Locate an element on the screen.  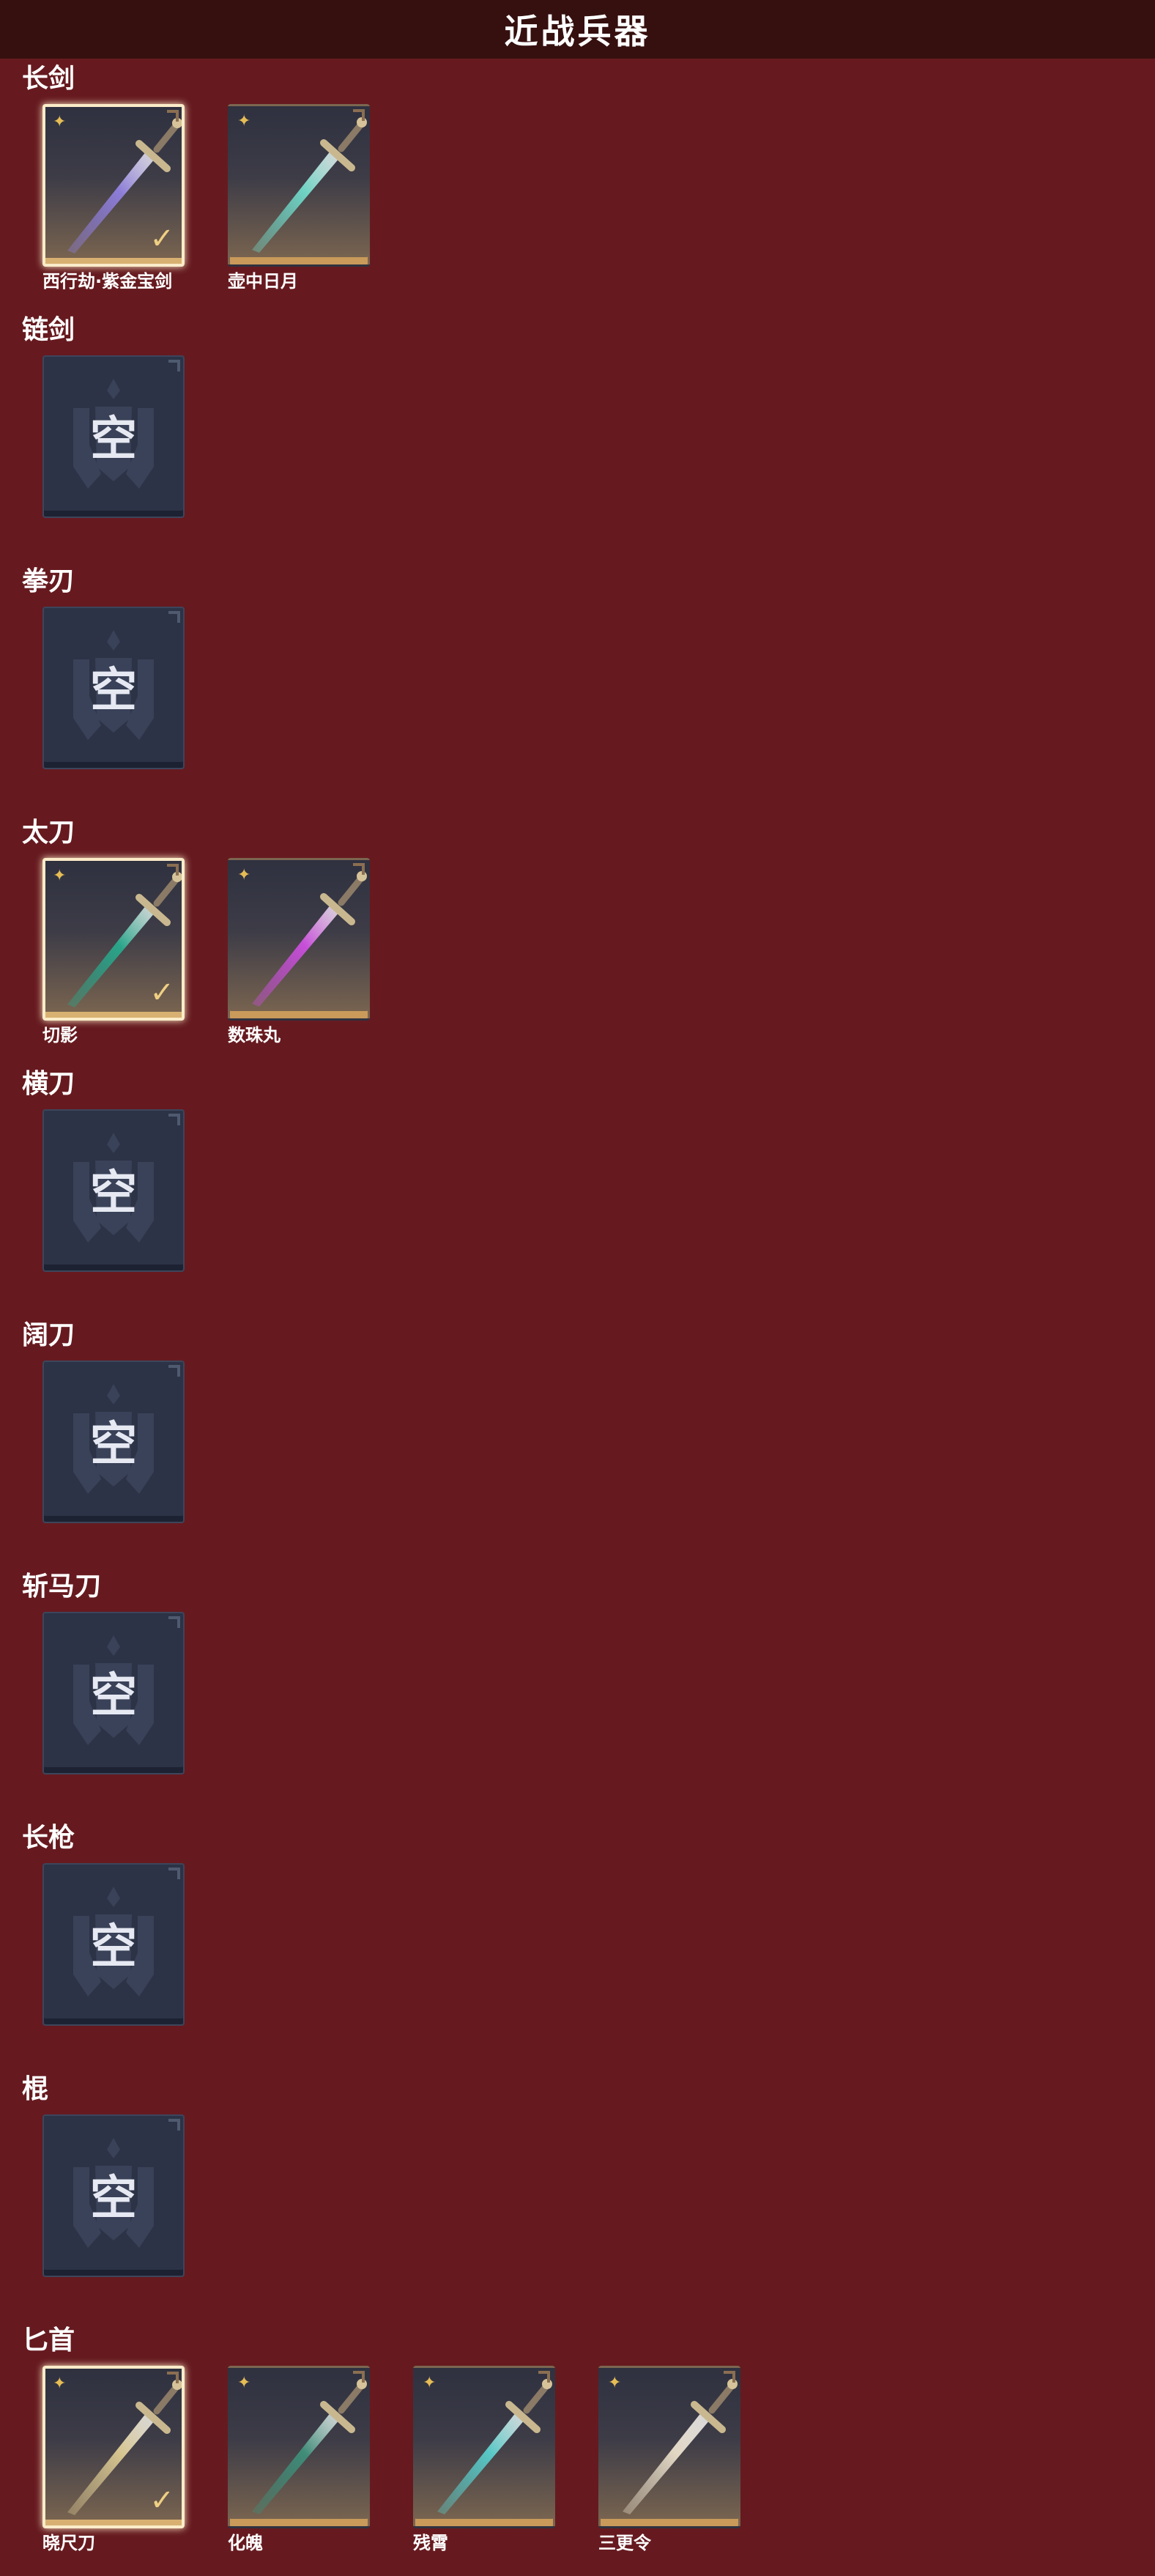
weapon-category: 斩马刀空 is located at coordinates (577, 1696).